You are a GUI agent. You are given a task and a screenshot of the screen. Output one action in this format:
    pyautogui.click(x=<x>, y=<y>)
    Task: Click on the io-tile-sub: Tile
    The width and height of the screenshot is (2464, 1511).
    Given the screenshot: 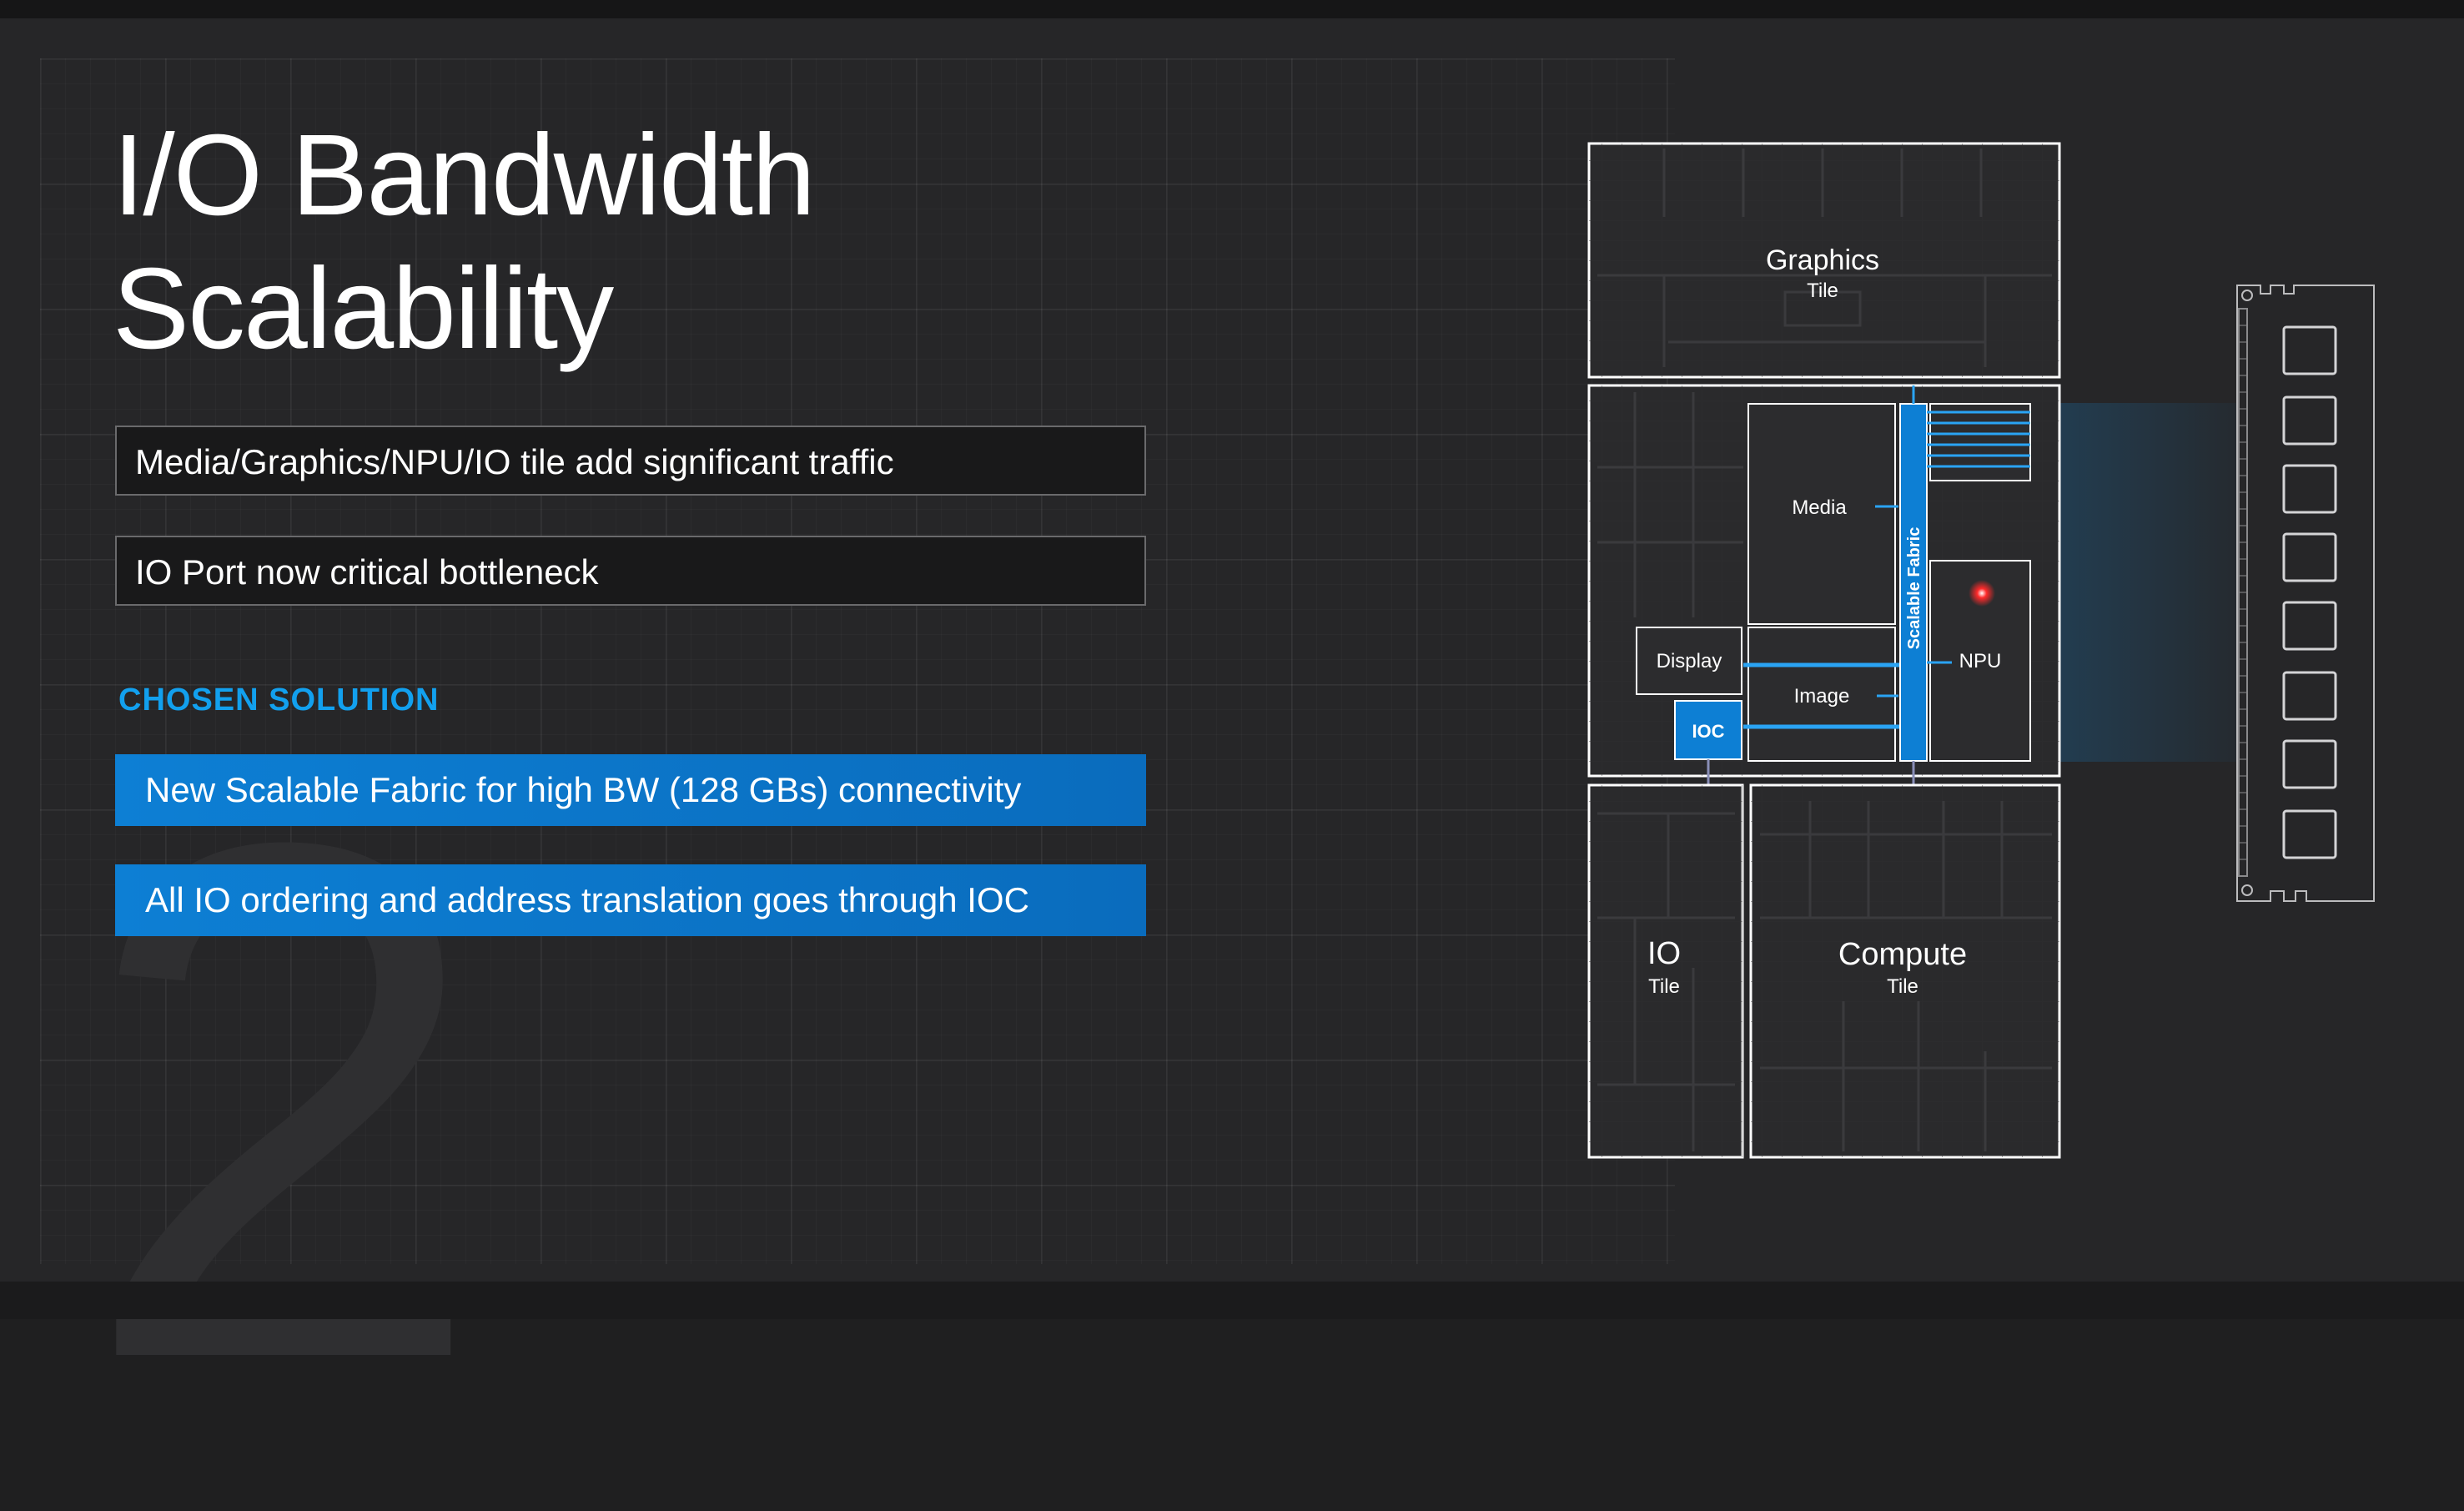 What is the action you would take?
    pyautogui.click(x=1664, y=987)
    